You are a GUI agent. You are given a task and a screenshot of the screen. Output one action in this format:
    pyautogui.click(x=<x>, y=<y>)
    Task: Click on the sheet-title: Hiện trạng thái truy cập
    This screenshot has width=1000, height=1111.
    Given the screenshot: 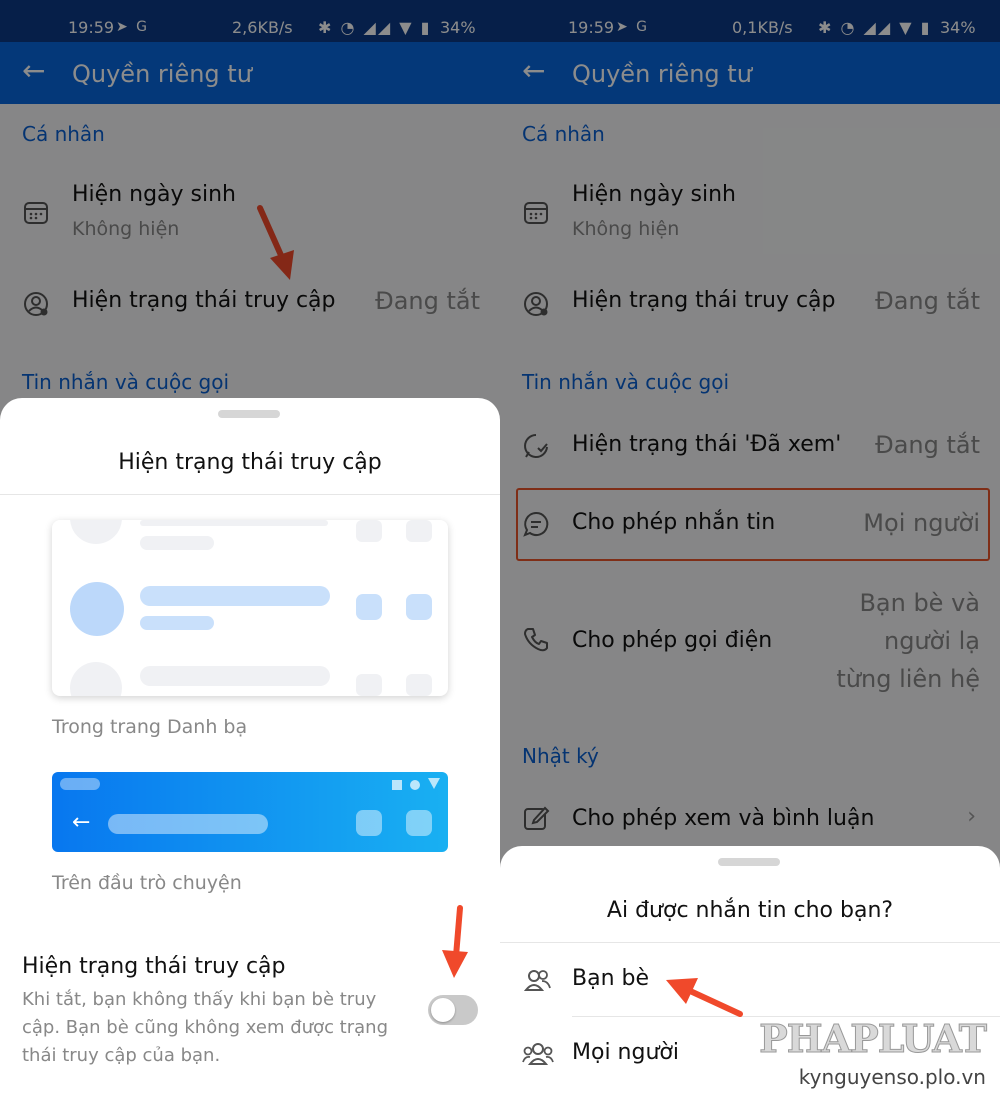 What is the action you would take?
    pyautogui.click(x=250, y=462)
    